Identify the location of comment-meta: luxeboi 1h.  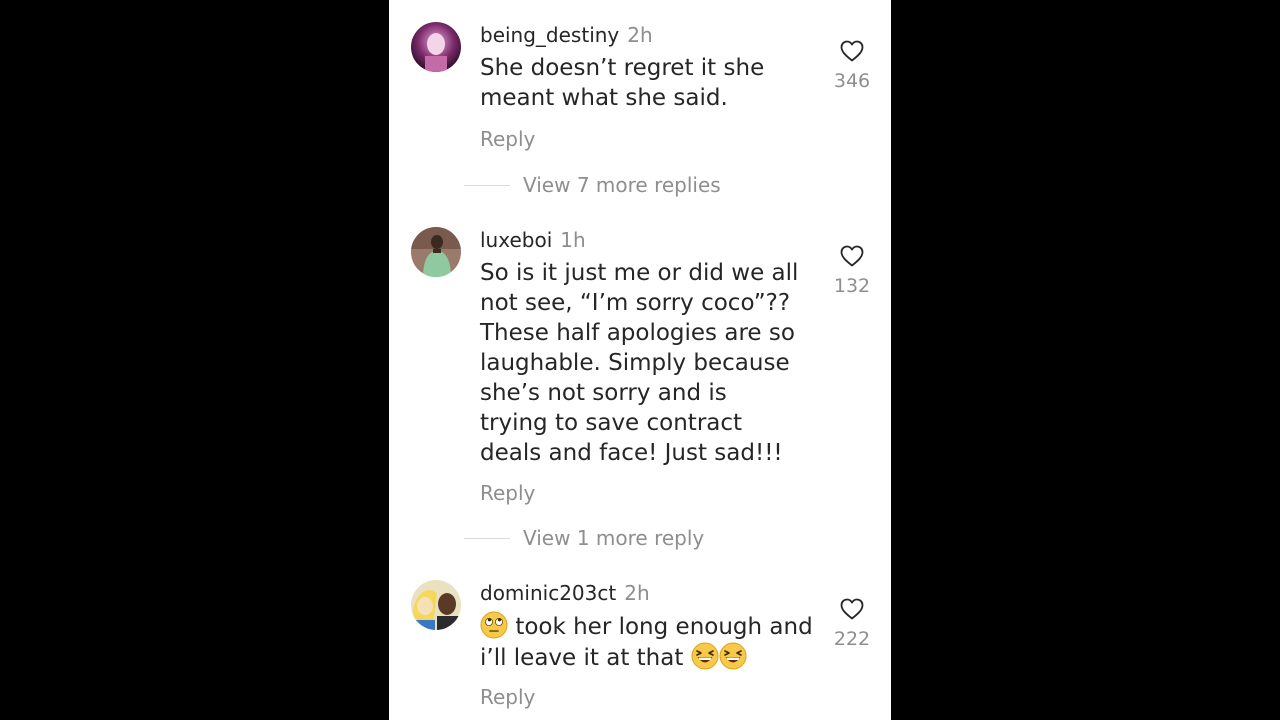
(533, 240).